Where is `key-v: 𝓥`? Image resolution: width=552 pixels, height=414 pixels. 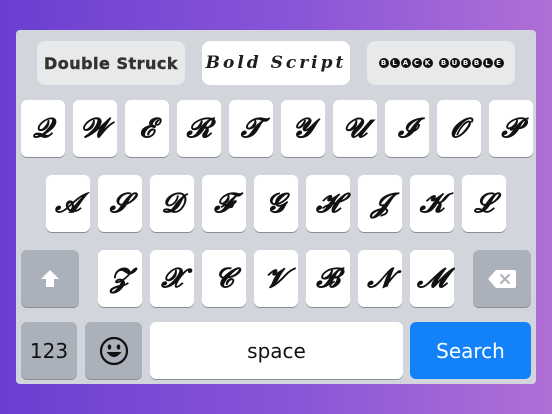
key-v: 𝓥 is located at coordinates (276, 278).